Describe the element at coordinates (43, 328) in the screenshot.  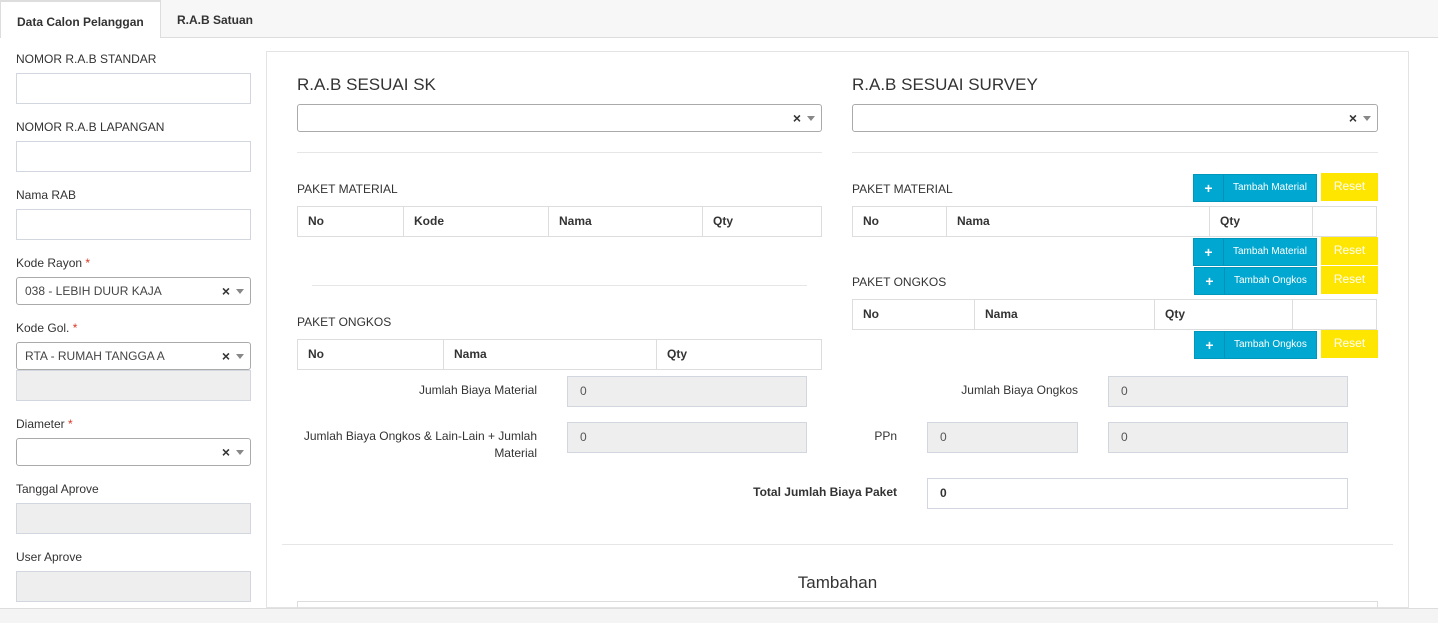
I see `kode-gol-label-text: Kode Gol.` at that location.